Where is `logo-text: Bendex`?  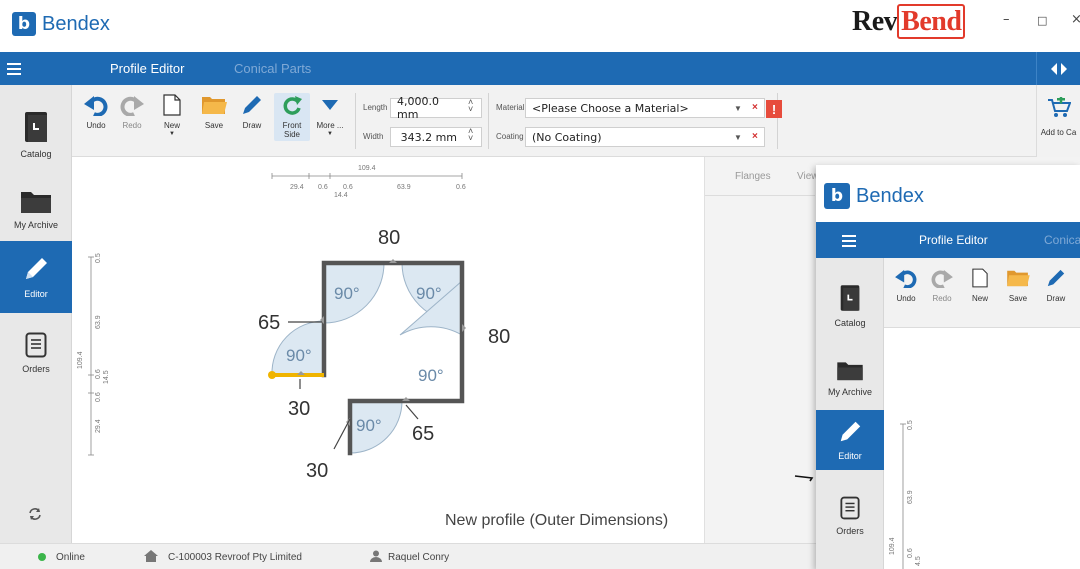 logo-text: Bendex is located at coordinates (76, 23).